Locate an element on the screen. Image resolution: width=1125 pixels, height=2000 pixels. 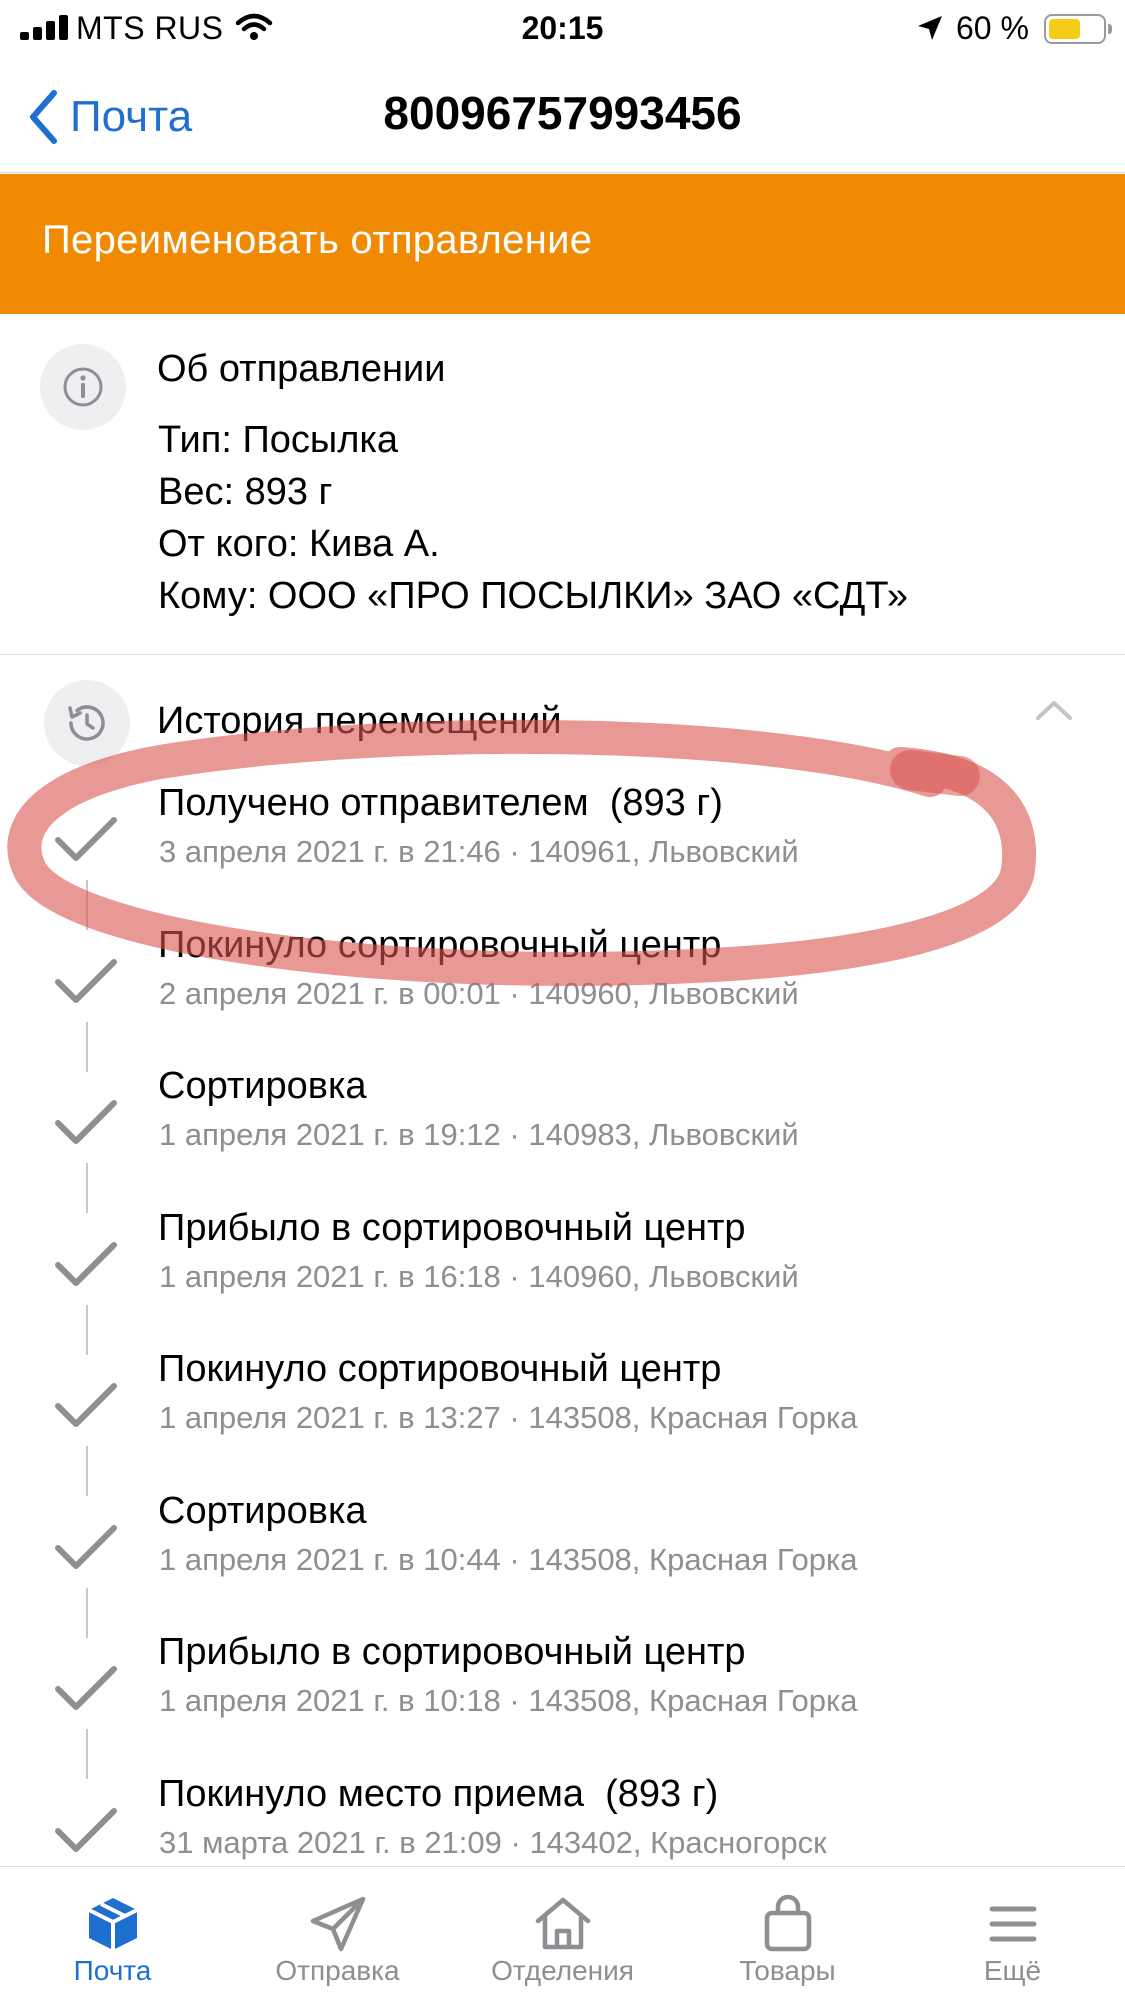
history-clock-icon is located at coordinates (87, 723).